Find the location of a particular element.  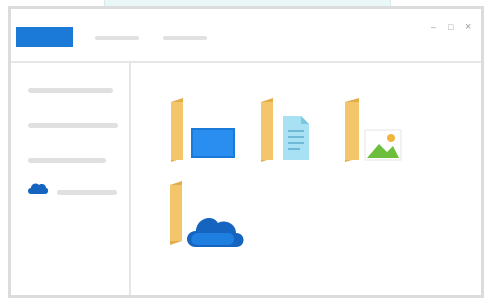

minimize-icon: – is located at coordinates (433, 27).